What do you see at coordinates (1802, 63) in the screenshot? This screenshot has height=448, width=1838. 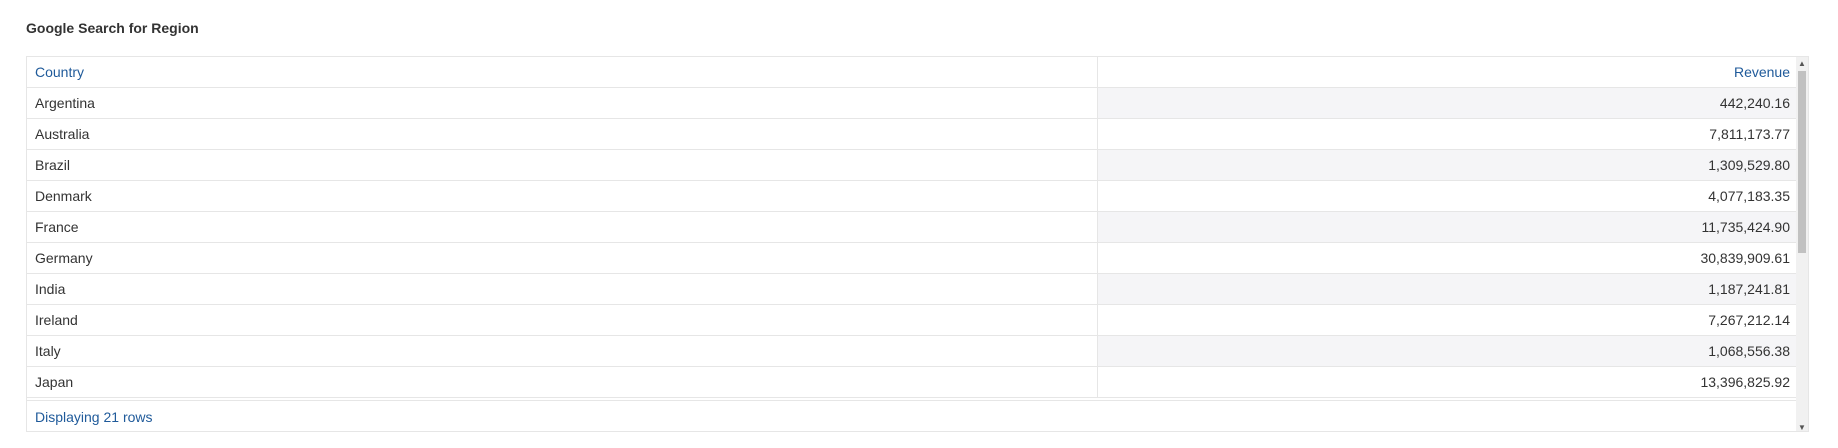 I see `scroll-up-icon: ▲` at bounding box center [1802, 63].